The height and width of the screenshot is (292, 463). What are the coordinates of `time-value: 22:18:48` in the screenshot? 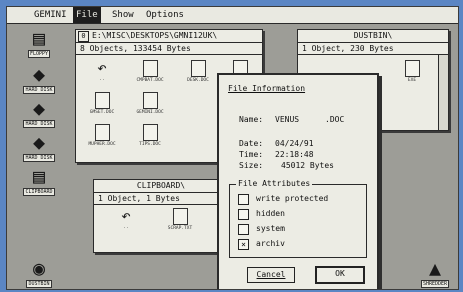 It's located at (294, 154).